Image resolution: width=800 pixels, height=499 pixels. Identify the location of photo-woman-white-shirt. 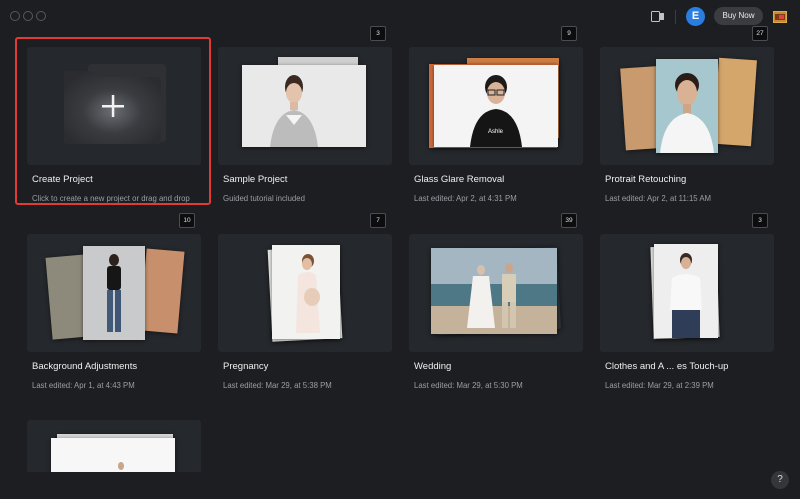
(686, 291).